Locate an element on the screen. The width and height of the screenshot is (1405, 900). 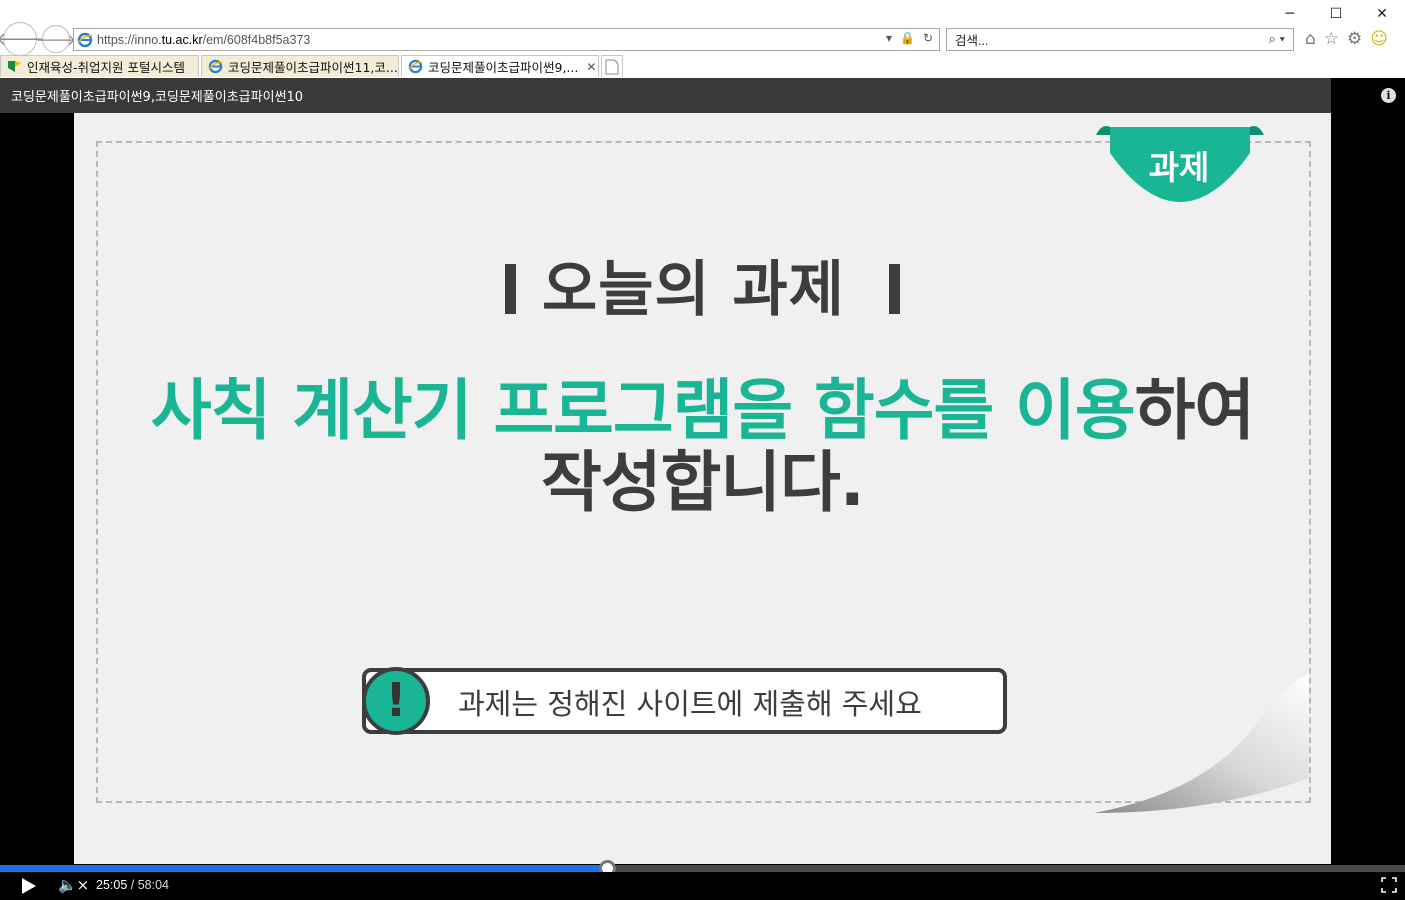
task-description: 사칙 계산기 프로그램을 함수를 이용하여 작성합니다. is located at coordinates (702, 447).